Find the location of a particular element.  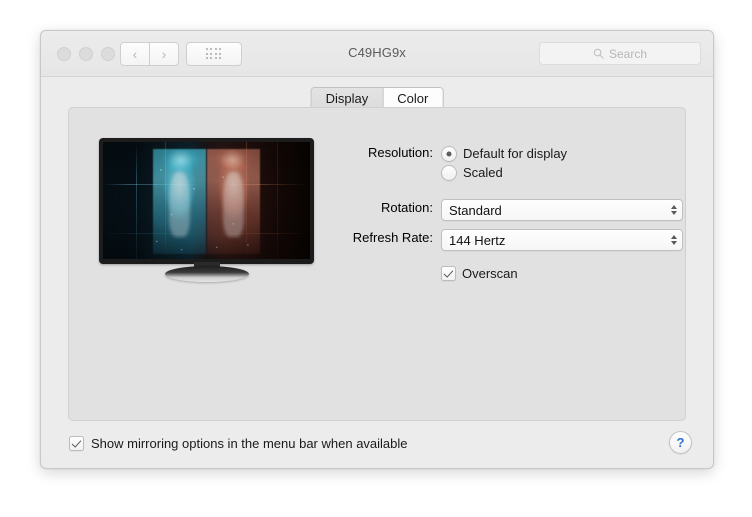

monitor-stand is located at coordinates (206, 274).